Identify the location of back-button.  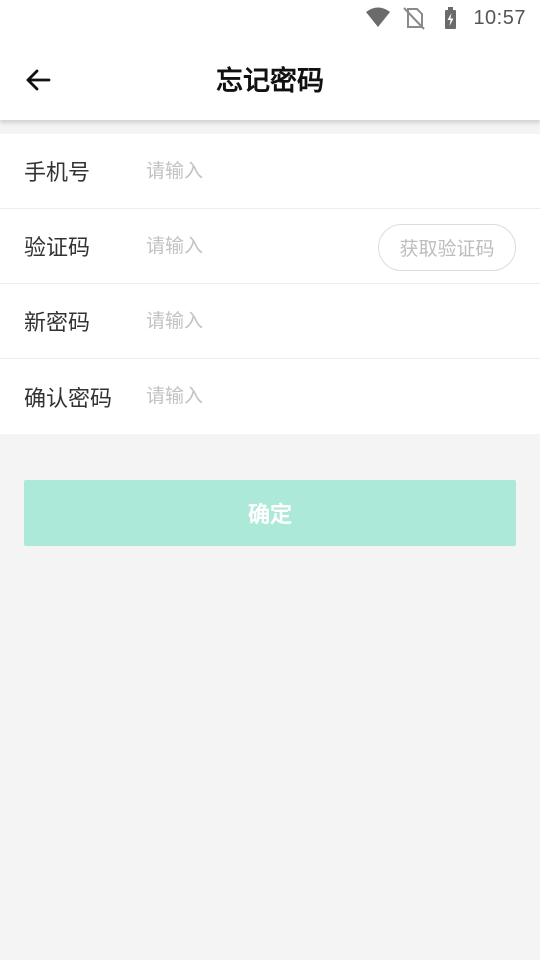
(38, 80).